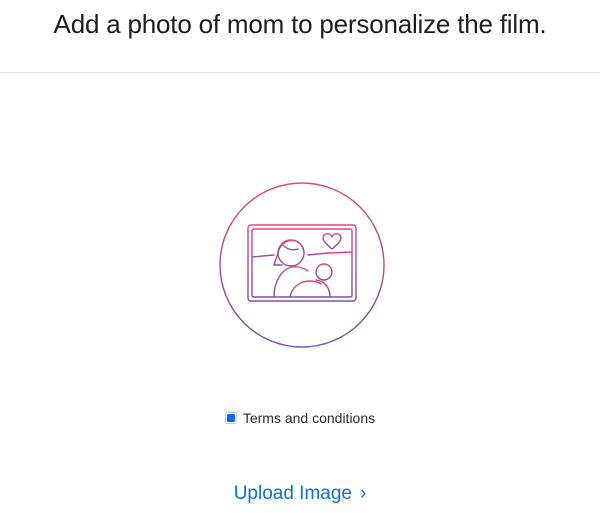 The width and height of the screenshot is (600, 513). Describe the element at coordinates (305, 289) in the screenshot. I see `mom-arm` at that location.